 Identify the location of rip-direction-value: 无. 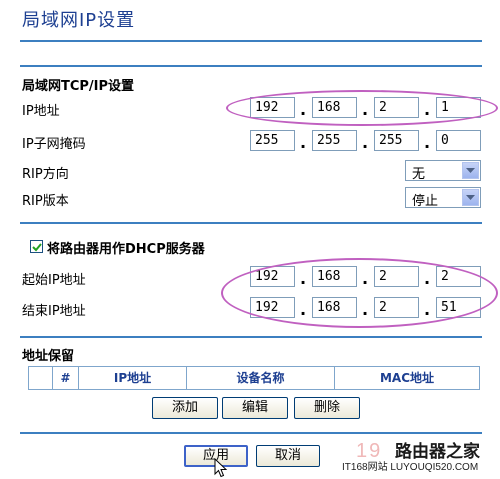
(419, 174).